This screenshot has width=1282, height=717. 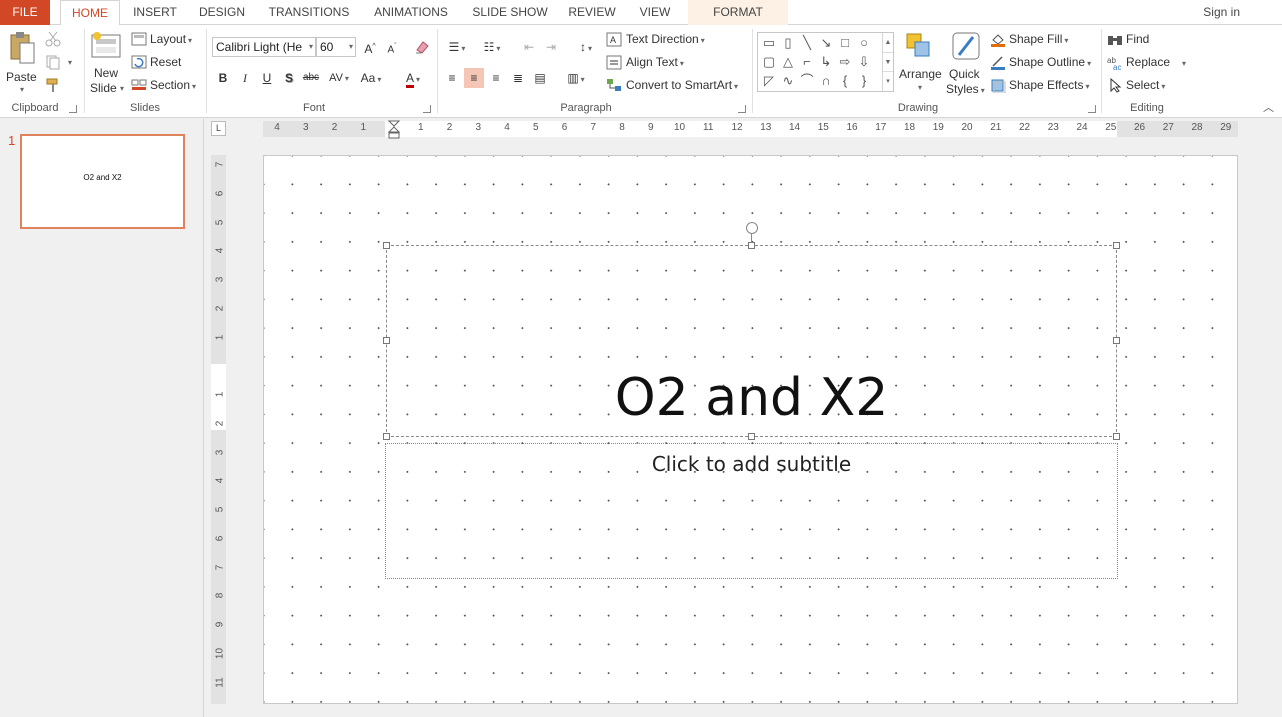 I want to click on oval-shape-icon: ○, so click(x=864, y=43).